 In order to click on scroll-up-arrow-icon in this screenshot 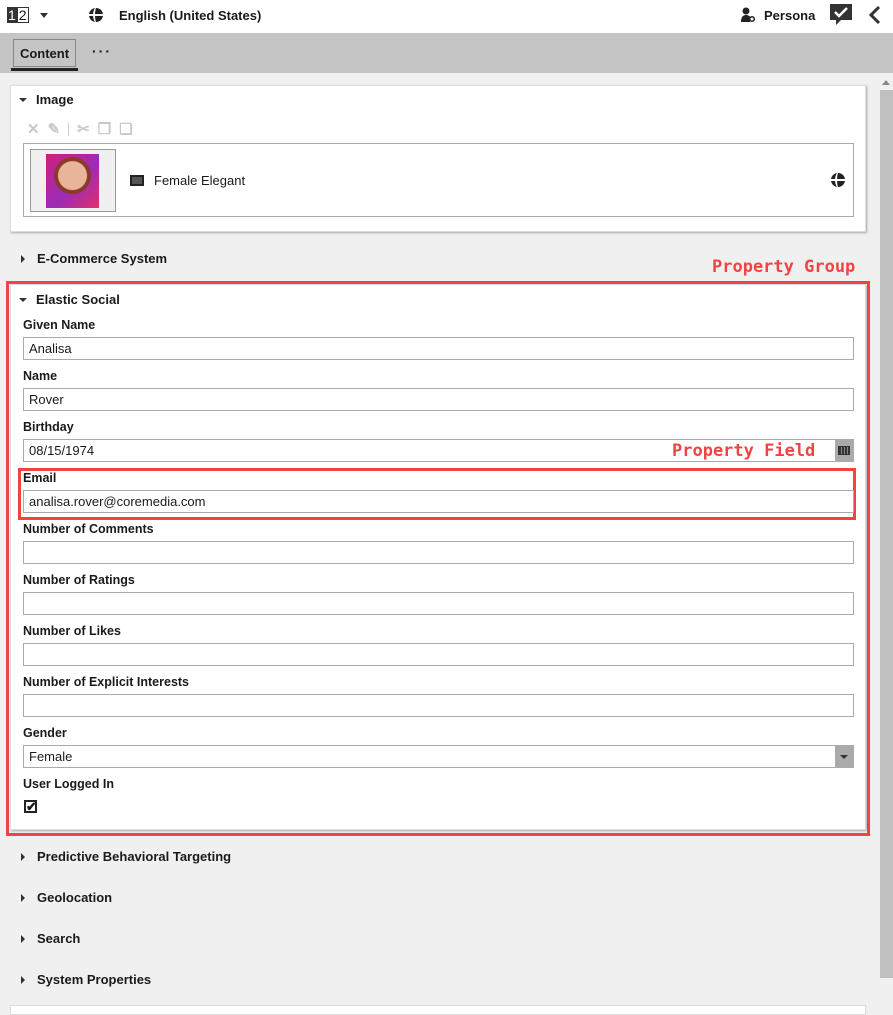, I will do `click(886, 82)`.